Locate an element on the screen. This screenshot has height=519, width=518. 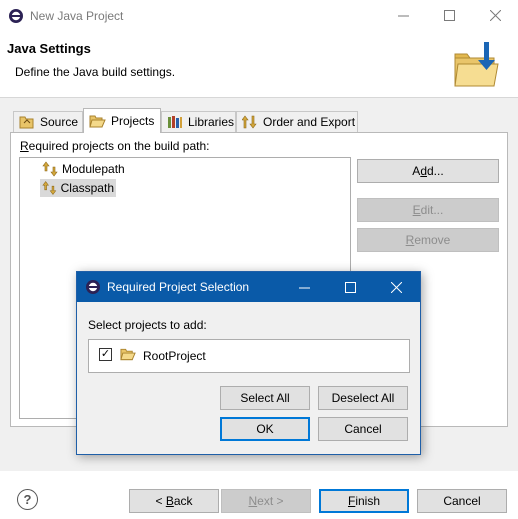
tab-label: Projects is located at coordinates (133, 121).